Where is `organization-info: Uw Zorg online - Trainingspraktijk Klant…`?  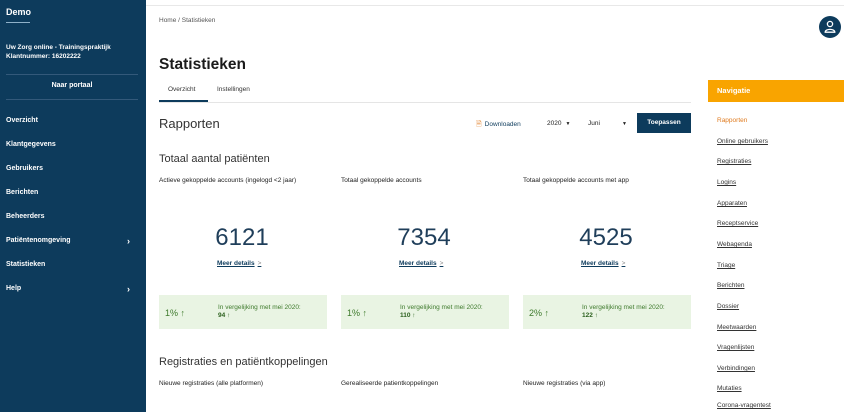 organization-info: Uw Zorg online - Trainingspraktijk Klant… is located at coordinates (58, 52).